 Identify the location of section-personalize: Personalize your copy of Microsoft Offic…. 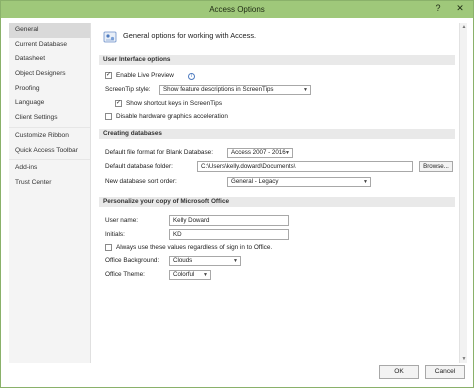
(277, 202).